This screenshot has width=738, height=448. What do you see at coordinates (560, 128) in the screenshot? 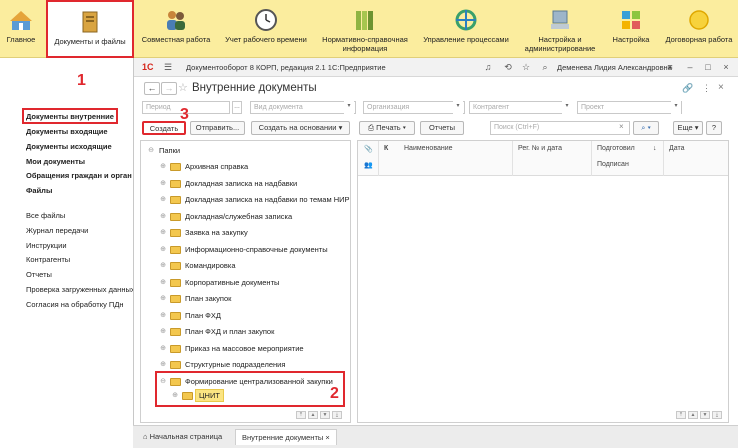
I see `search-input: Поиск (Ctrl+F)` at bounding box center [560, 128].